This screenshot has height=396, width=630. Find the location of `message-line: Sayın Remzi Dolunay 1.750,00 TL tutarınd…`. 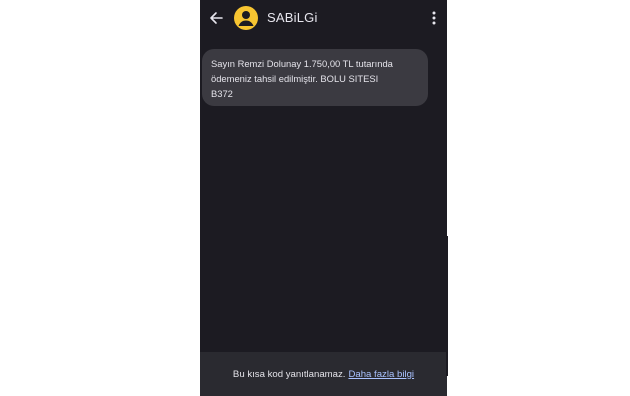

message-line: Sayın Remzi Dolunay 1.750,00 TL tutarınd… is located at coordinates (302, 63).